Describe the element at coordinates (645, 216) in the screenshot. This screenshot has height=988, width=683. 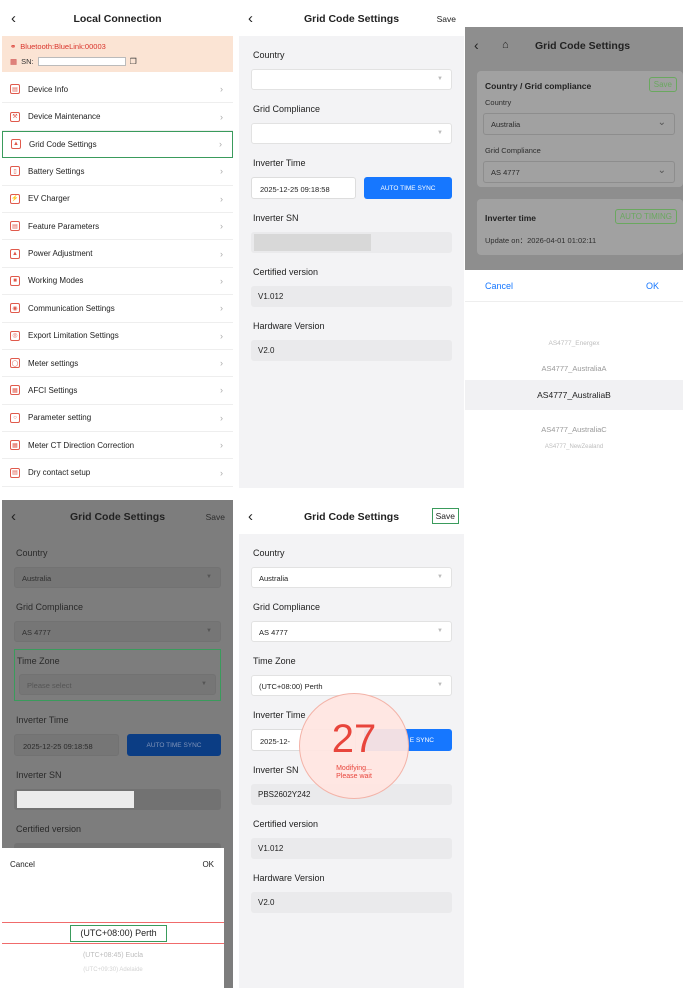
I see `auto-timing-button: AUTO TIMING` at that location.